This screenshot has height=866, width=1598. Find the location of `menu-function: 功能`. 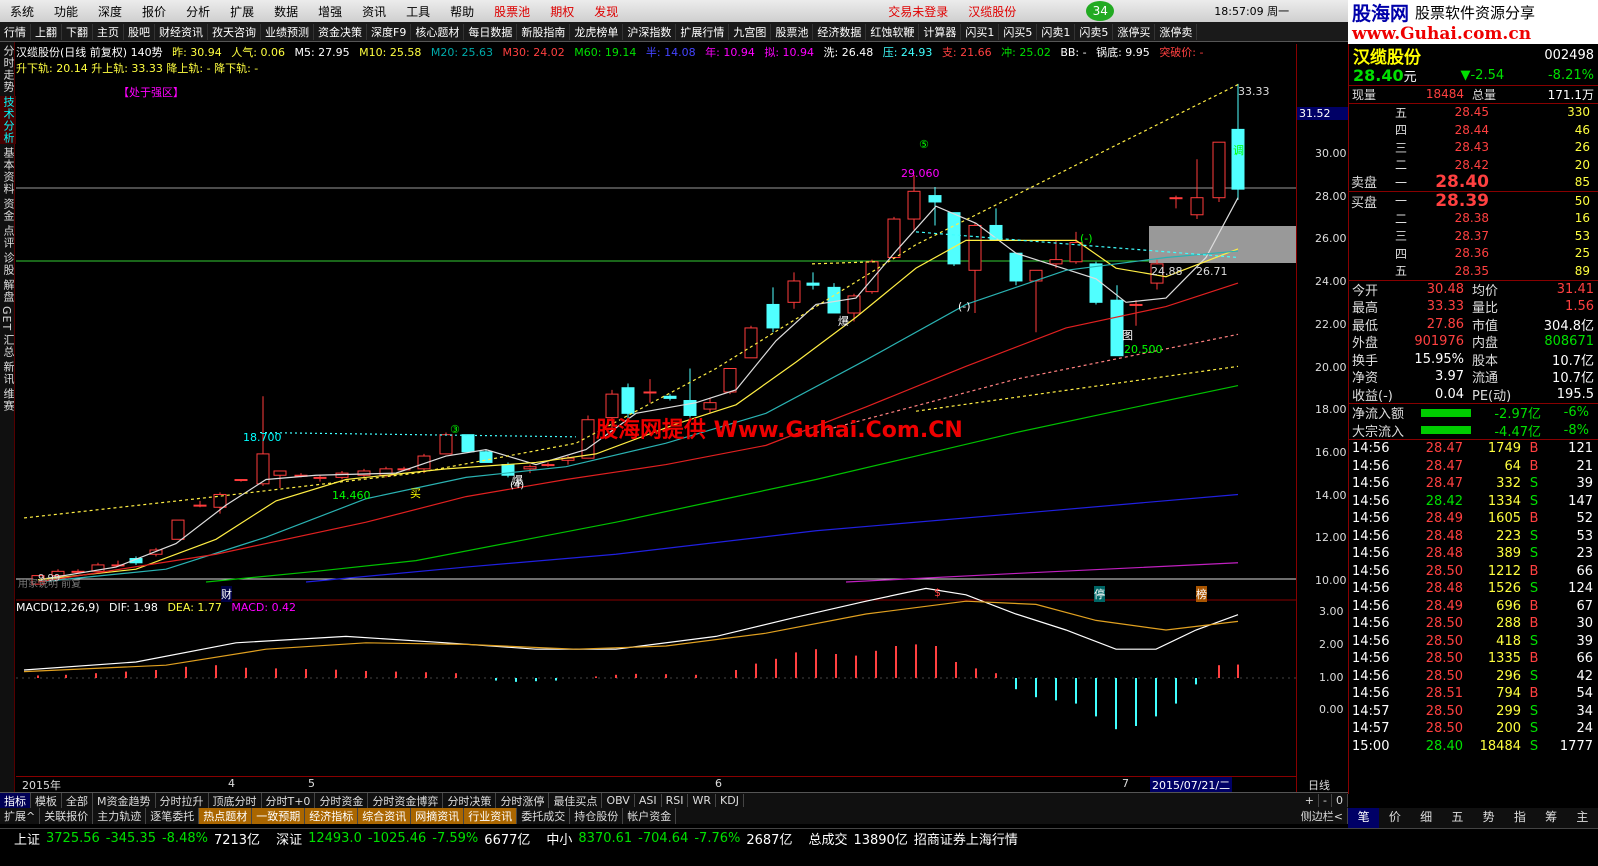

menu-function: 功能 is located at coordinates (66, 11).